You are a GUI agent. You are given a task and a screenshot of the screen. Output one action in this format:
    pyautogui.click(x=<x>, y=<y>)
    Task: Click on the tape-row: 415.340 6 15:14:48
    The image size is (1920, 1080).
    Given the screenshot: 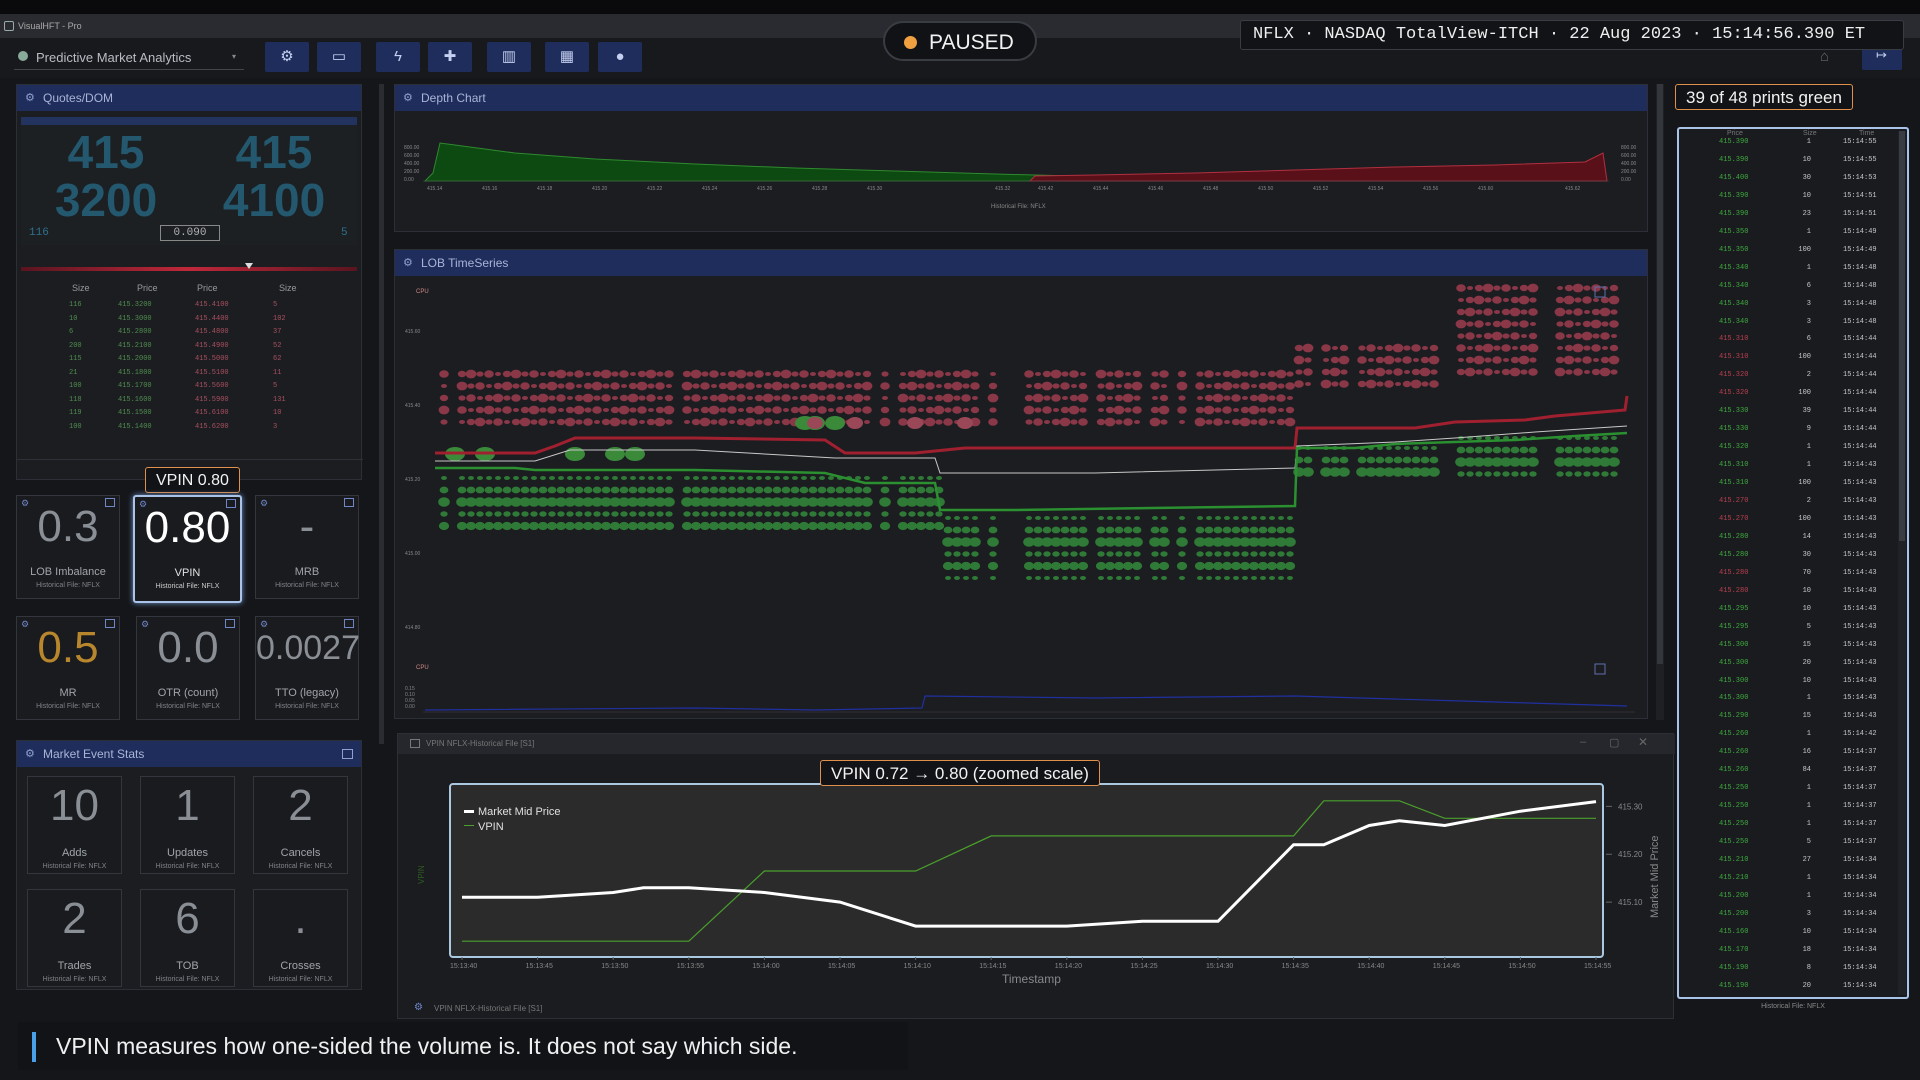 What is the action you would take?
    pyautogui.click(x=1788, y=286)
    